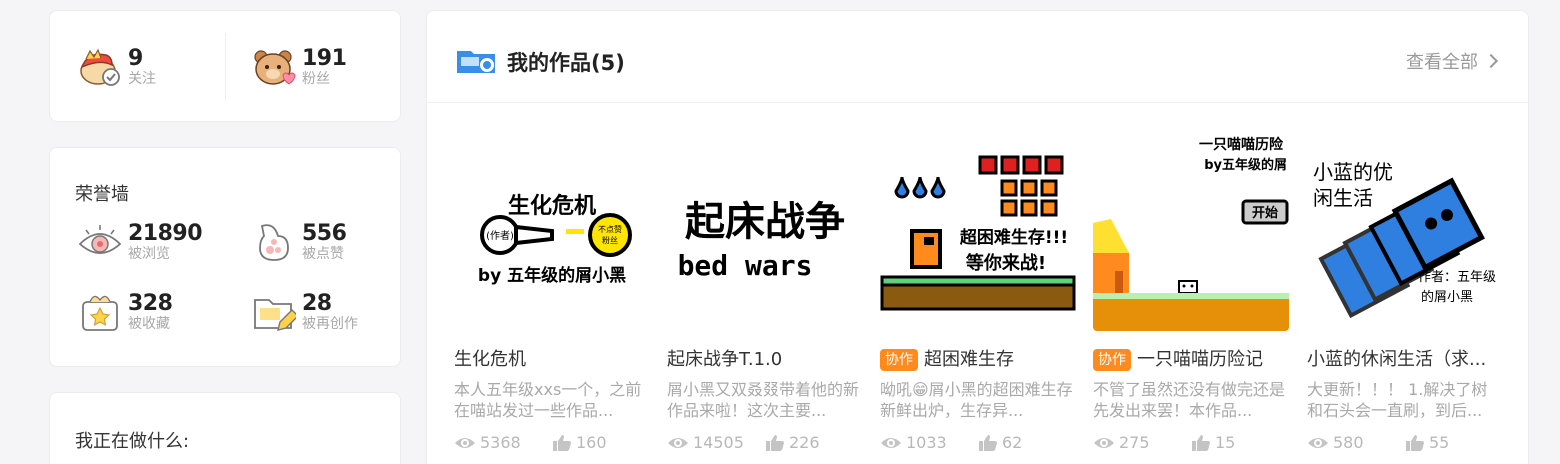 The image size is (1560, 464). What do you see at coordinates (1442, 62) in the screenshot?
I see `view-all-label: 查看全部` at bounding box center [1442, 62].